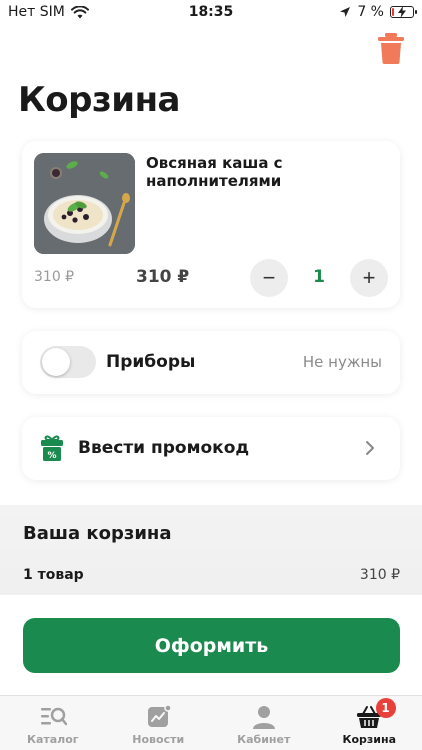 The height and width of the screenshot is (750, 422). Describe the element at coordinates (370, 448) in the screenshot. I see `chevron-right-icon` at that location.